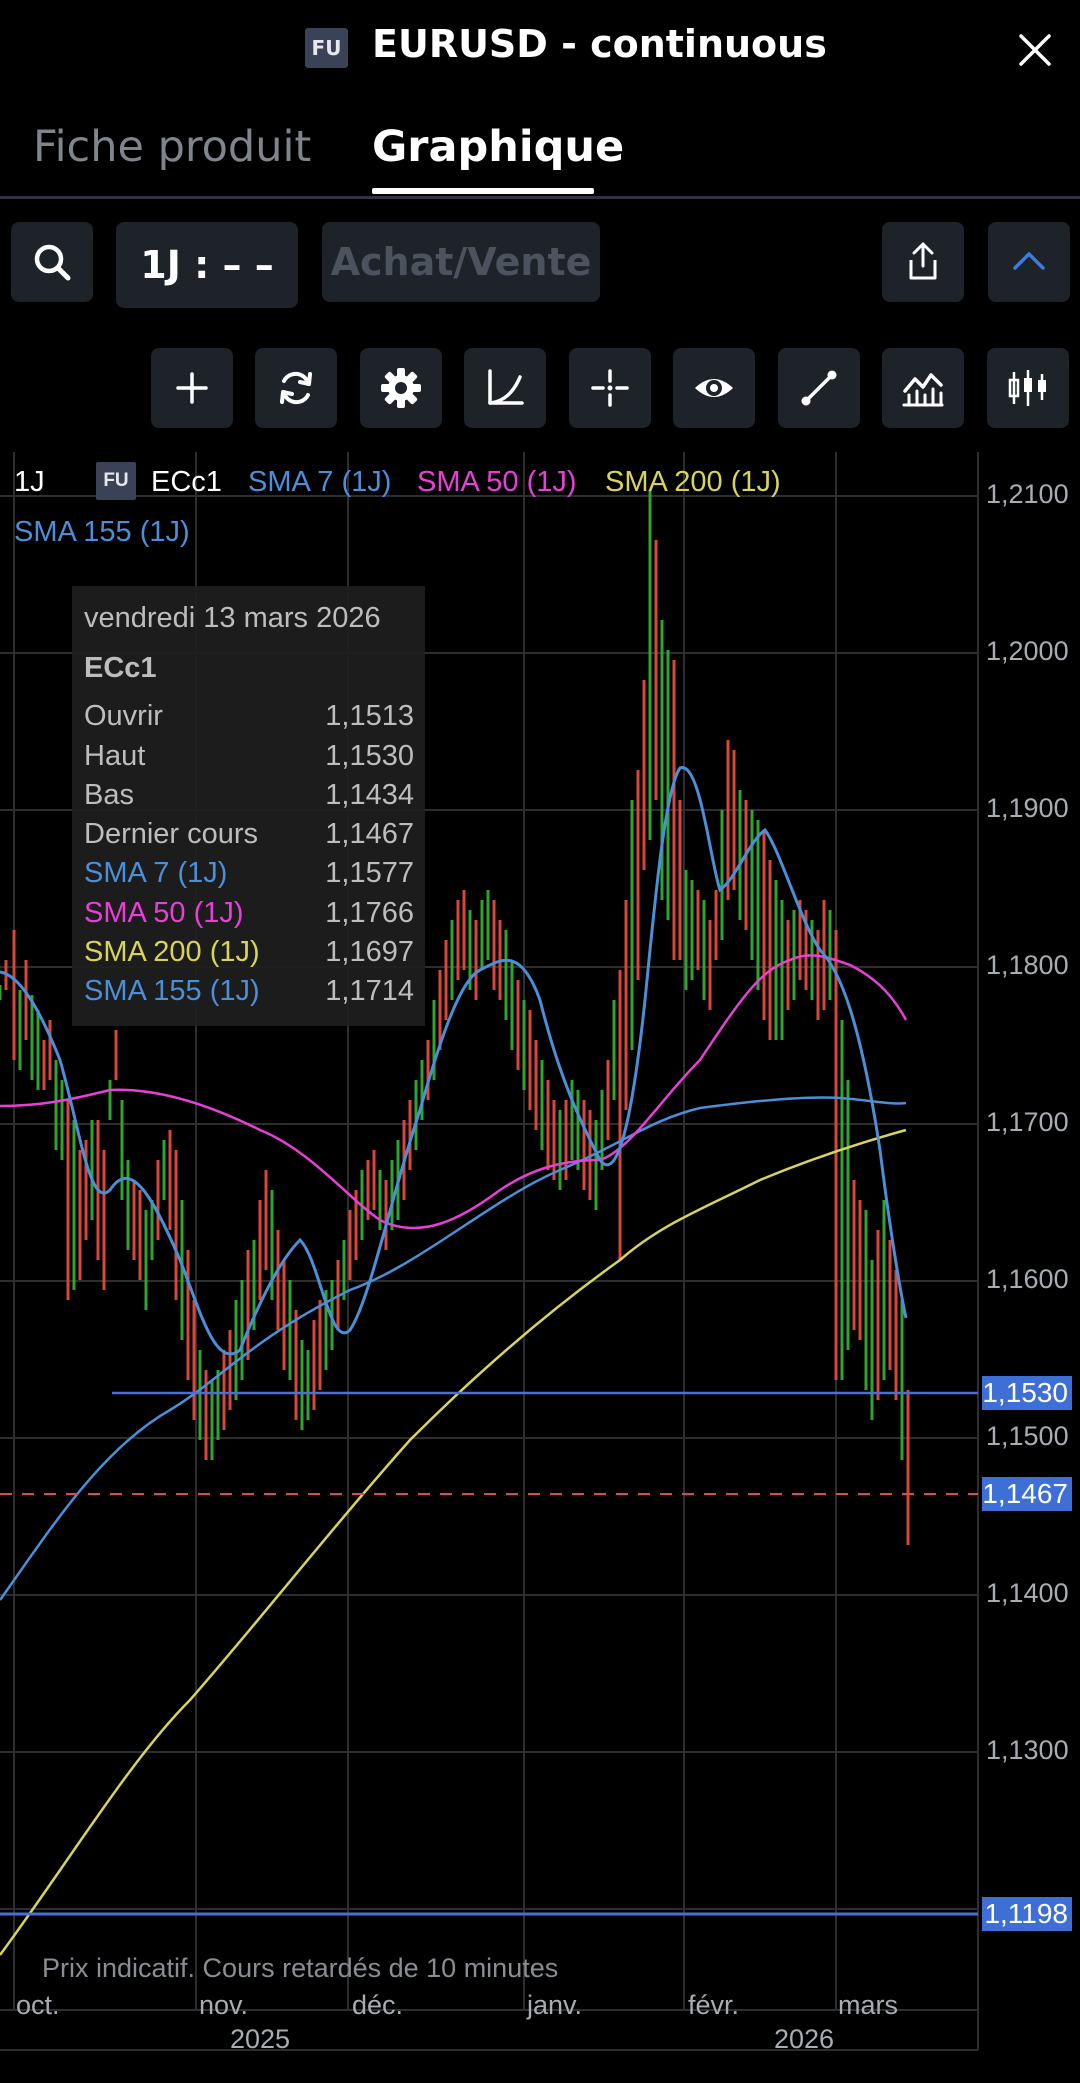 The height and width of the screenshot is (2083, 1080). I want to click on x-tick-month: oct., so click(38, 2005).